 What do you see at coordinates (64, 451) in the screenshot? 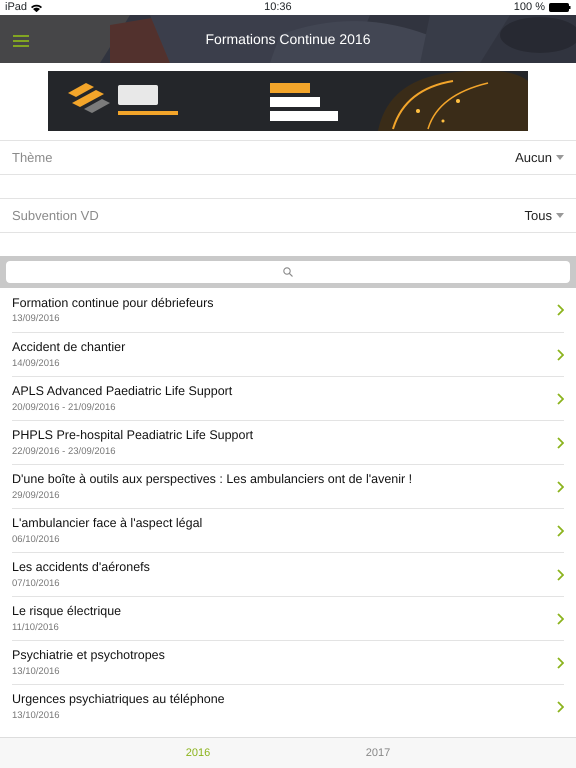
I see `course-date: 22/09/2016 - 23/09/2016` at bounding box center [64, 451].